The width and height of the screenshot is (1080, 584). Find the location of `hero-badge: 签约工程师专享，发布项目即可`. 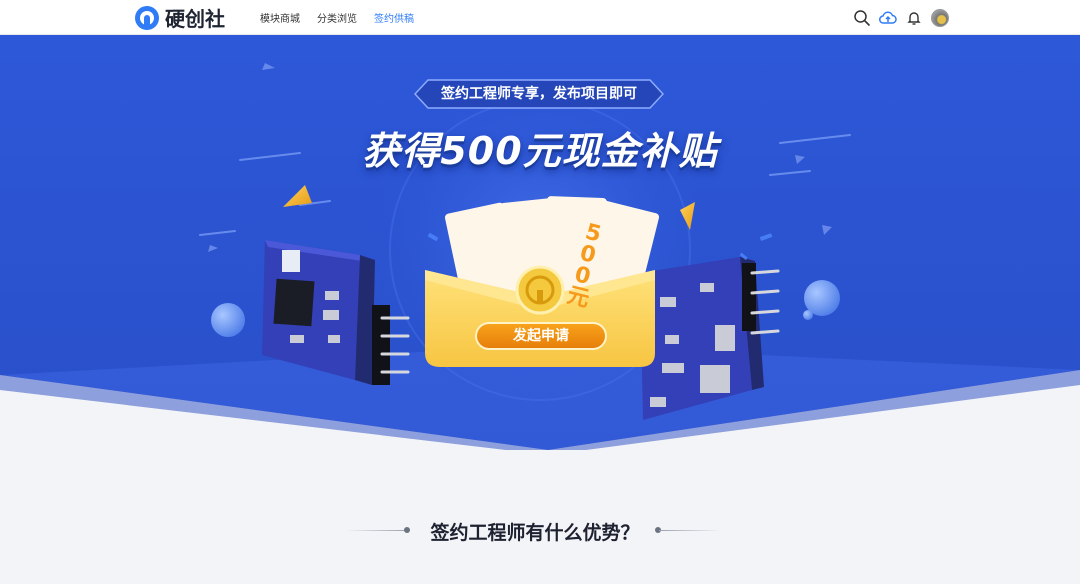

hero-badge: 签约工程师专享，发布项目即可 is located at coordinates (539, 94).